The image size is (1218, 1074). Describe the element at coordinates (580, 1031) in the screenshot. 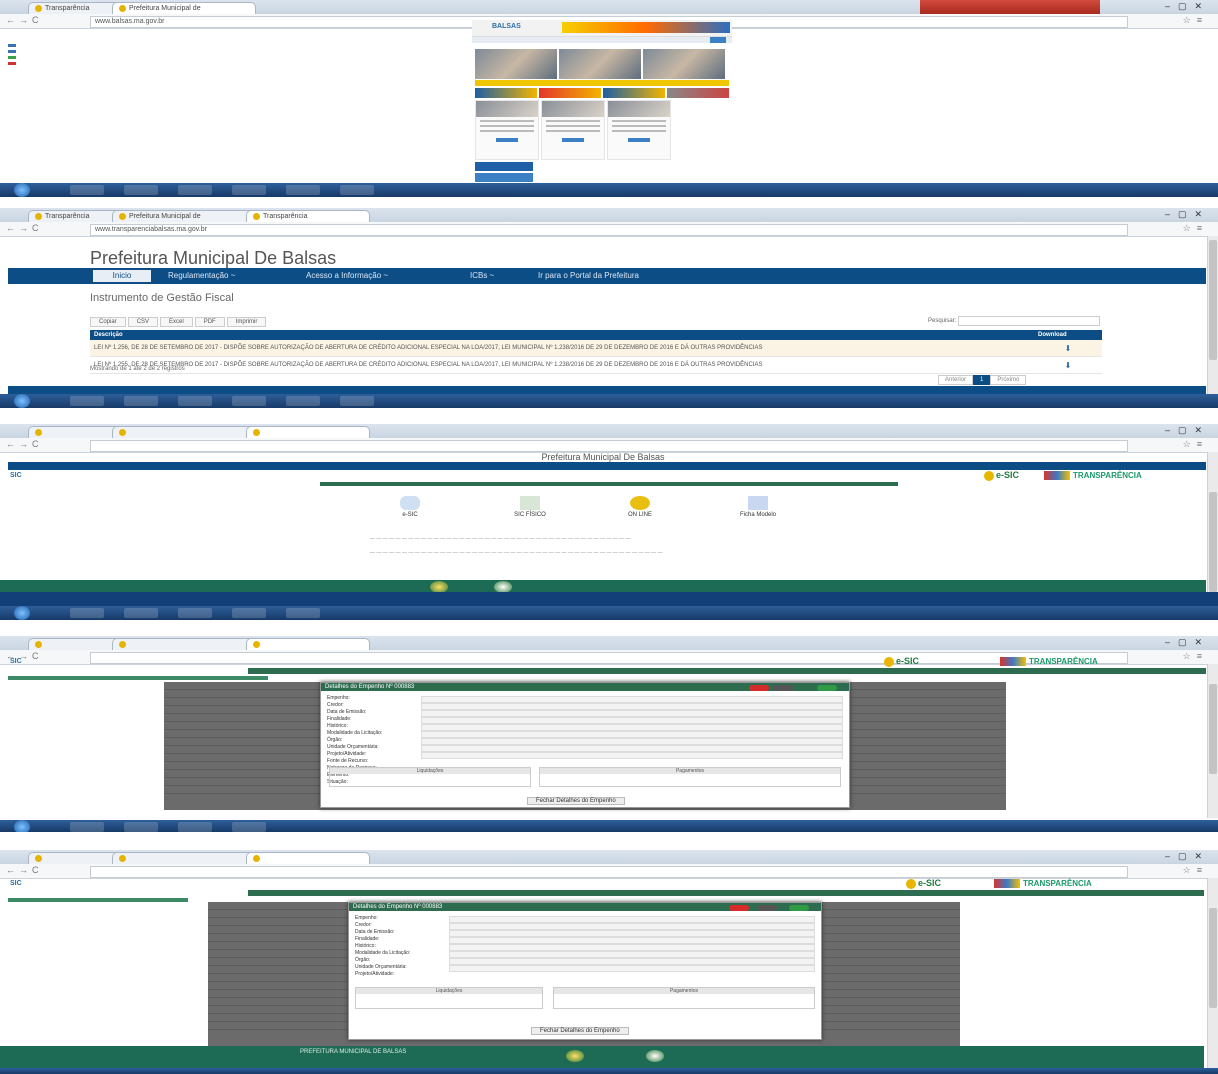

I see `close-modal-button: Fechar Detalhes do Empenho` at that location.